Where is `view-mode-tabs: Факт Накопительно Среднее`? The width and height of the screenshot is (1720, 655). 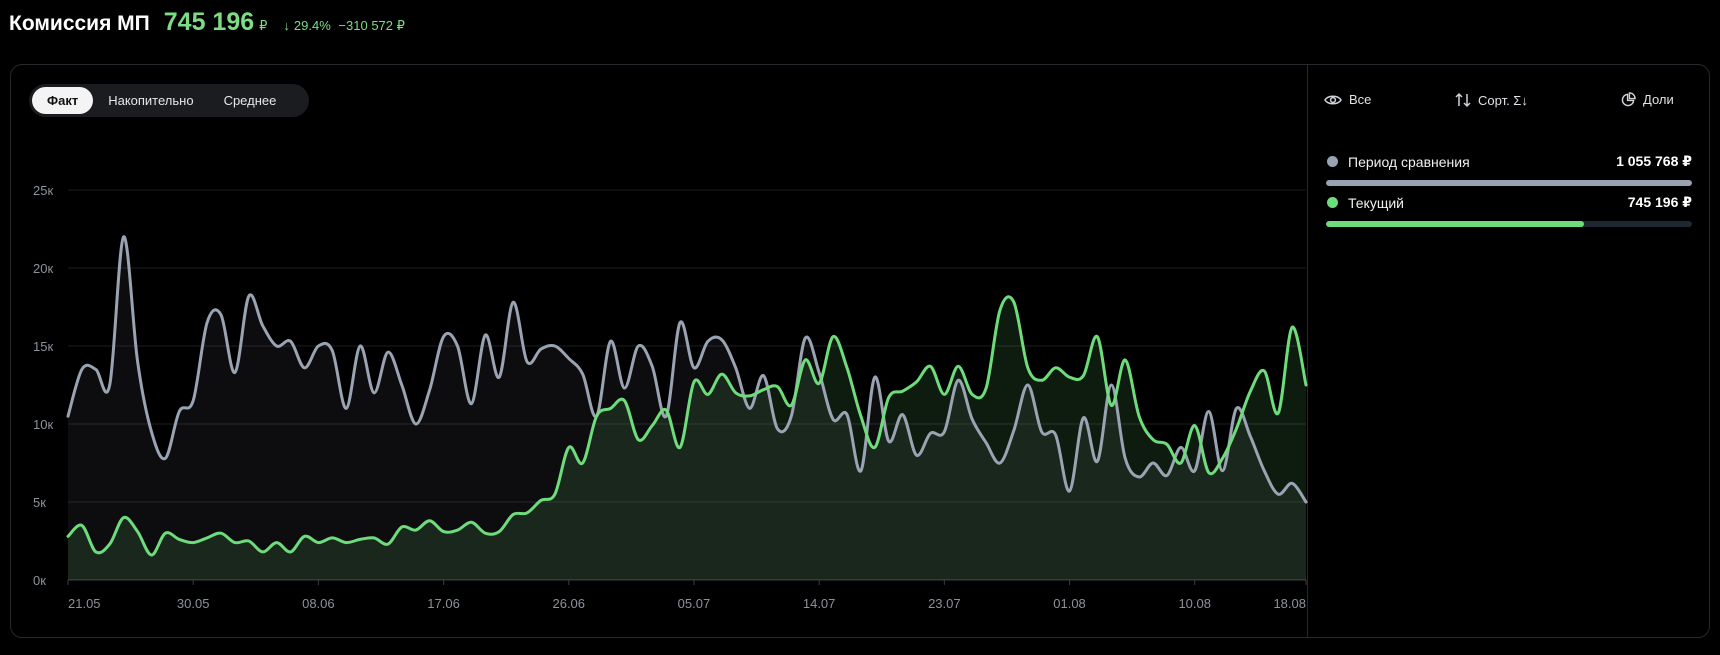
view-mode-tabs: Факт Накопительно Среднее is located at coordinates (169, 100).